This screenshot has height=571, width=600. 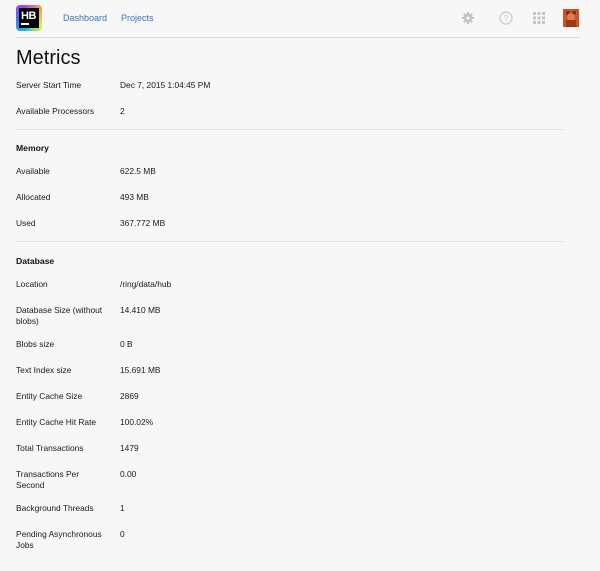 What do you see at coordinates (143, 223) in the screenshot?
I see `metric-value: 367.772 MB` at bounding box center [143, 223].